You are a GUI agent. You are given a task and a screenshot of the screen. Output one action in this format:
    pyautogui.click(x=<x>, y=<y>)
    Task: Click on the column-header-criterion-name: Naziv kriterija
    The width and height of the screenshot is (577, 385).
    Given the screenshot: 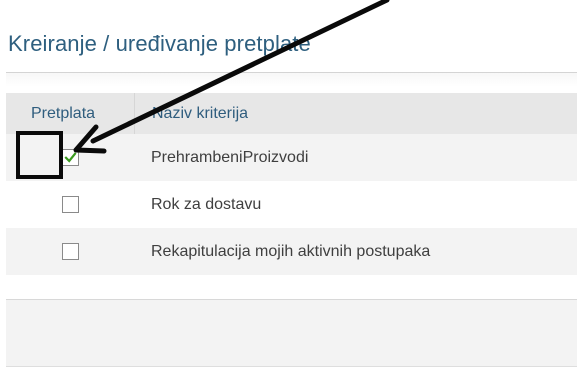 What is the action you would take?
    pyautogui.click(x=355, y=113)
    